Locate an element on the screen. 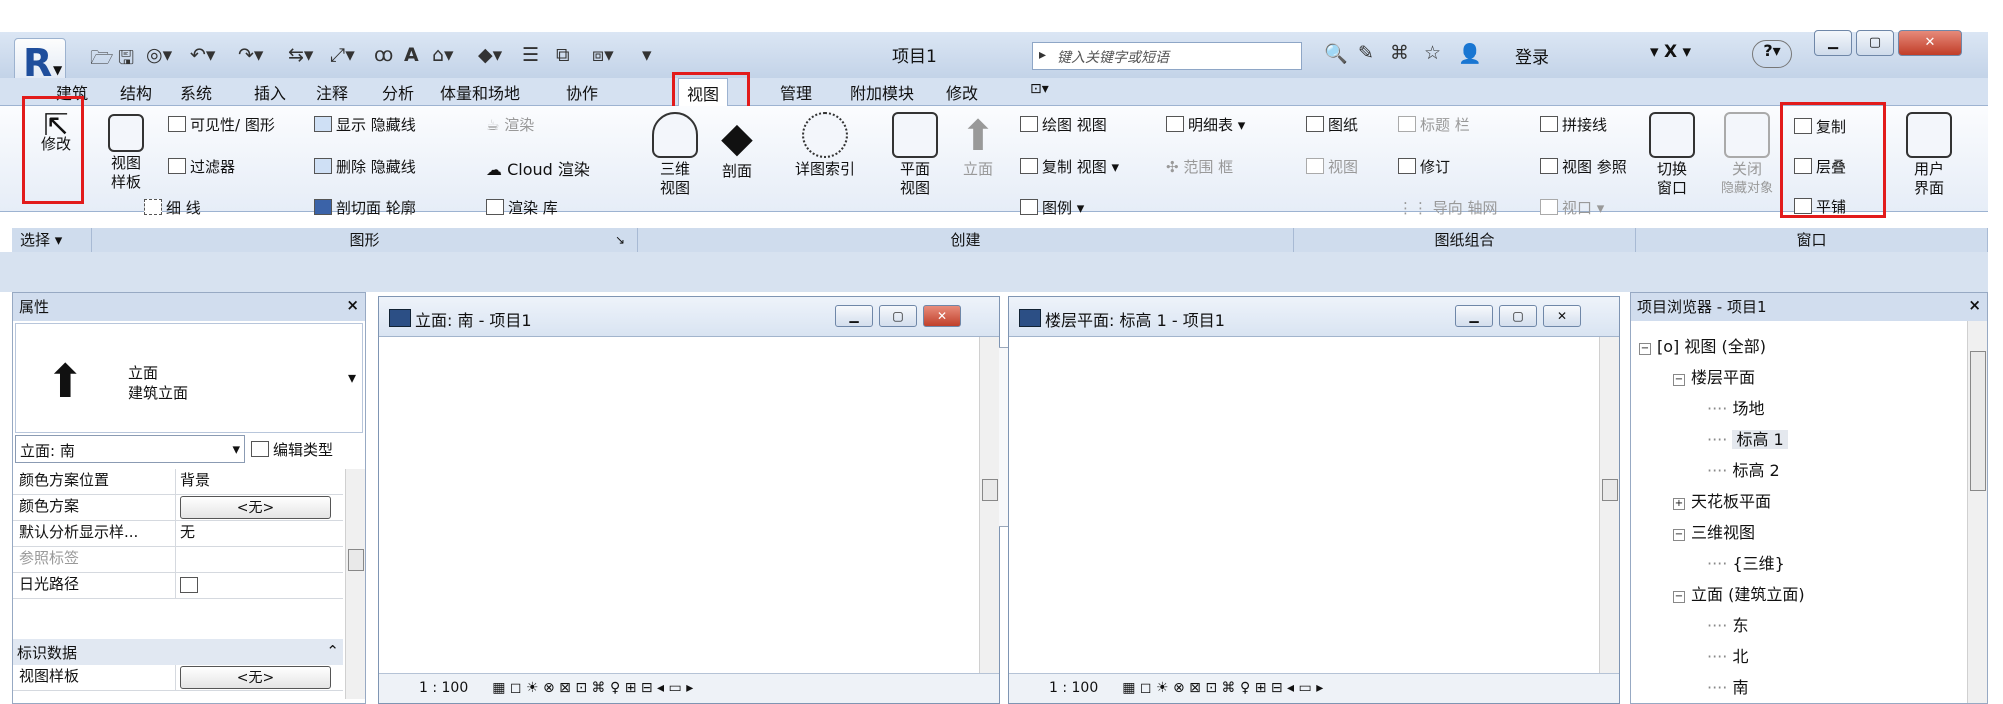 The width and height of the screenshot is (2003, 704). thin-lines-button: 细 线 is located at coordinates (172, 207).